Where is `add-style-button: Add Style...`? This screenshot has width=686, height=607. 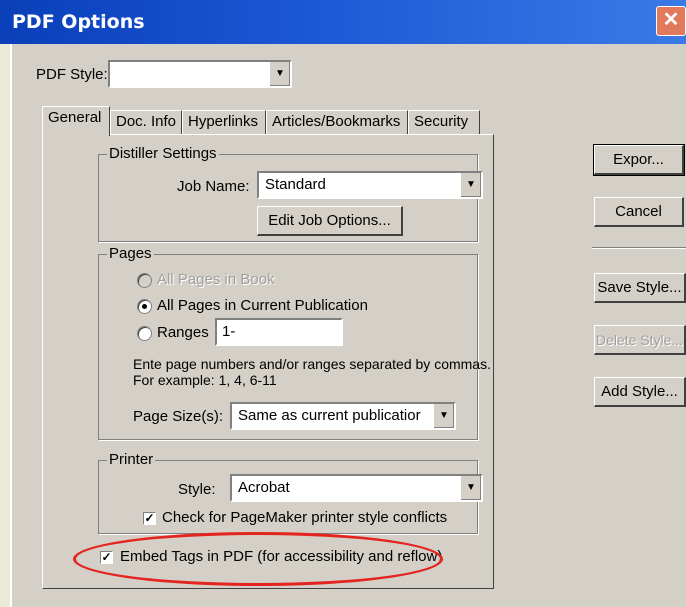
add-style-button: Add Style... is located at coordinates (640, 392).